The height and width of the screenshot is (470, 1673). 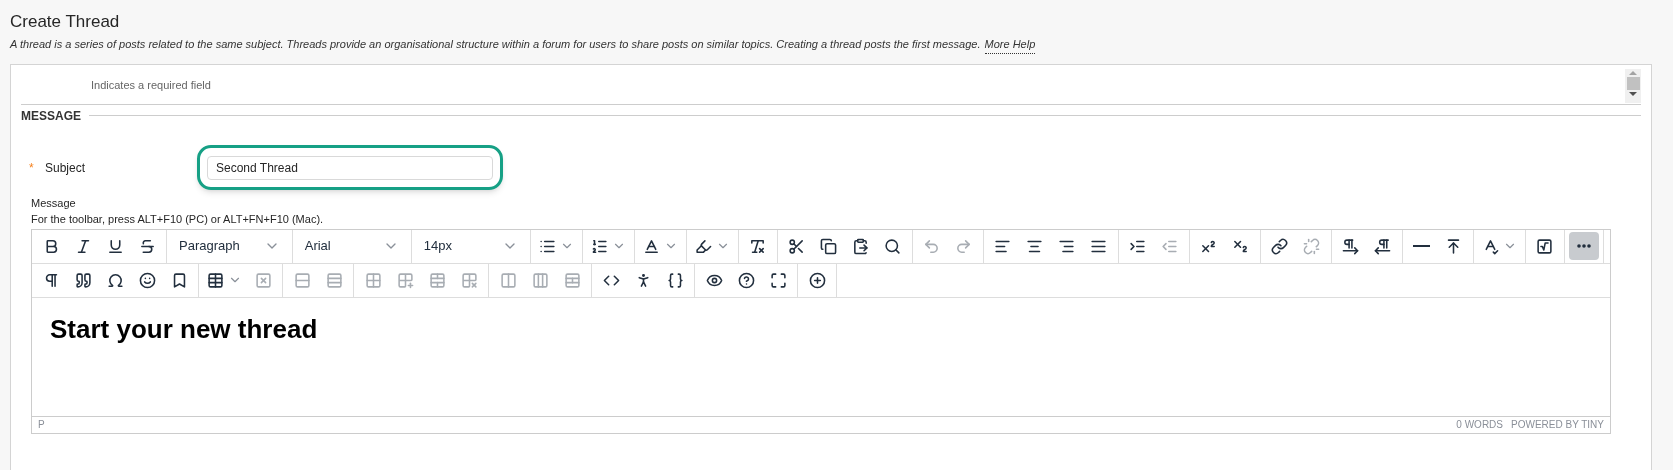 I want to click on element-path: P, so click(x=41, y=425).